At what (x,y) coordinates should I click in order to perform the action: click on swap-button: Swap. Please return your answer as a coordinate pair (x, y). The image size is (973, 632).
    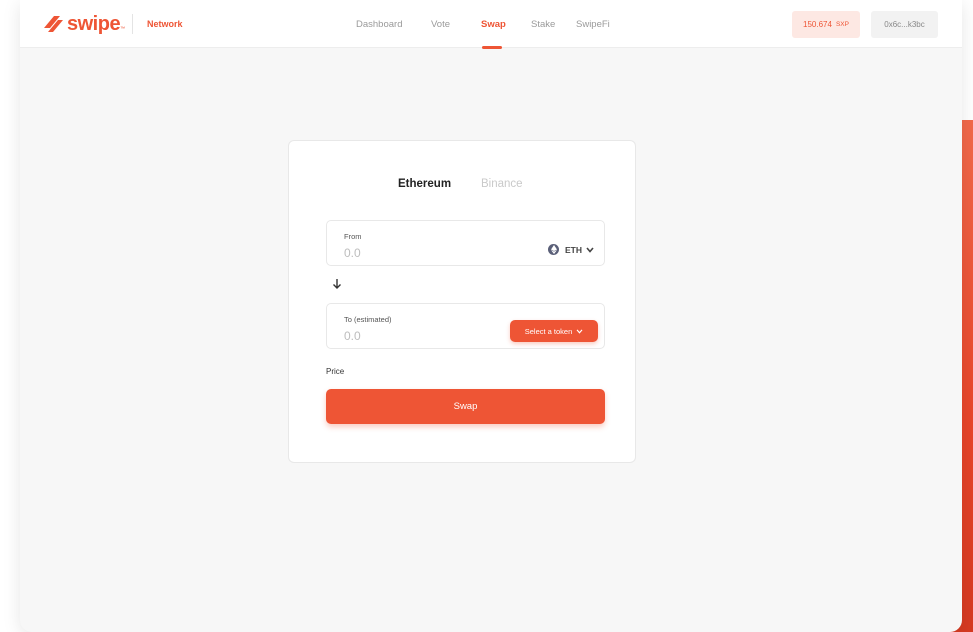
    Looking at the image, I should click on (465, 406).